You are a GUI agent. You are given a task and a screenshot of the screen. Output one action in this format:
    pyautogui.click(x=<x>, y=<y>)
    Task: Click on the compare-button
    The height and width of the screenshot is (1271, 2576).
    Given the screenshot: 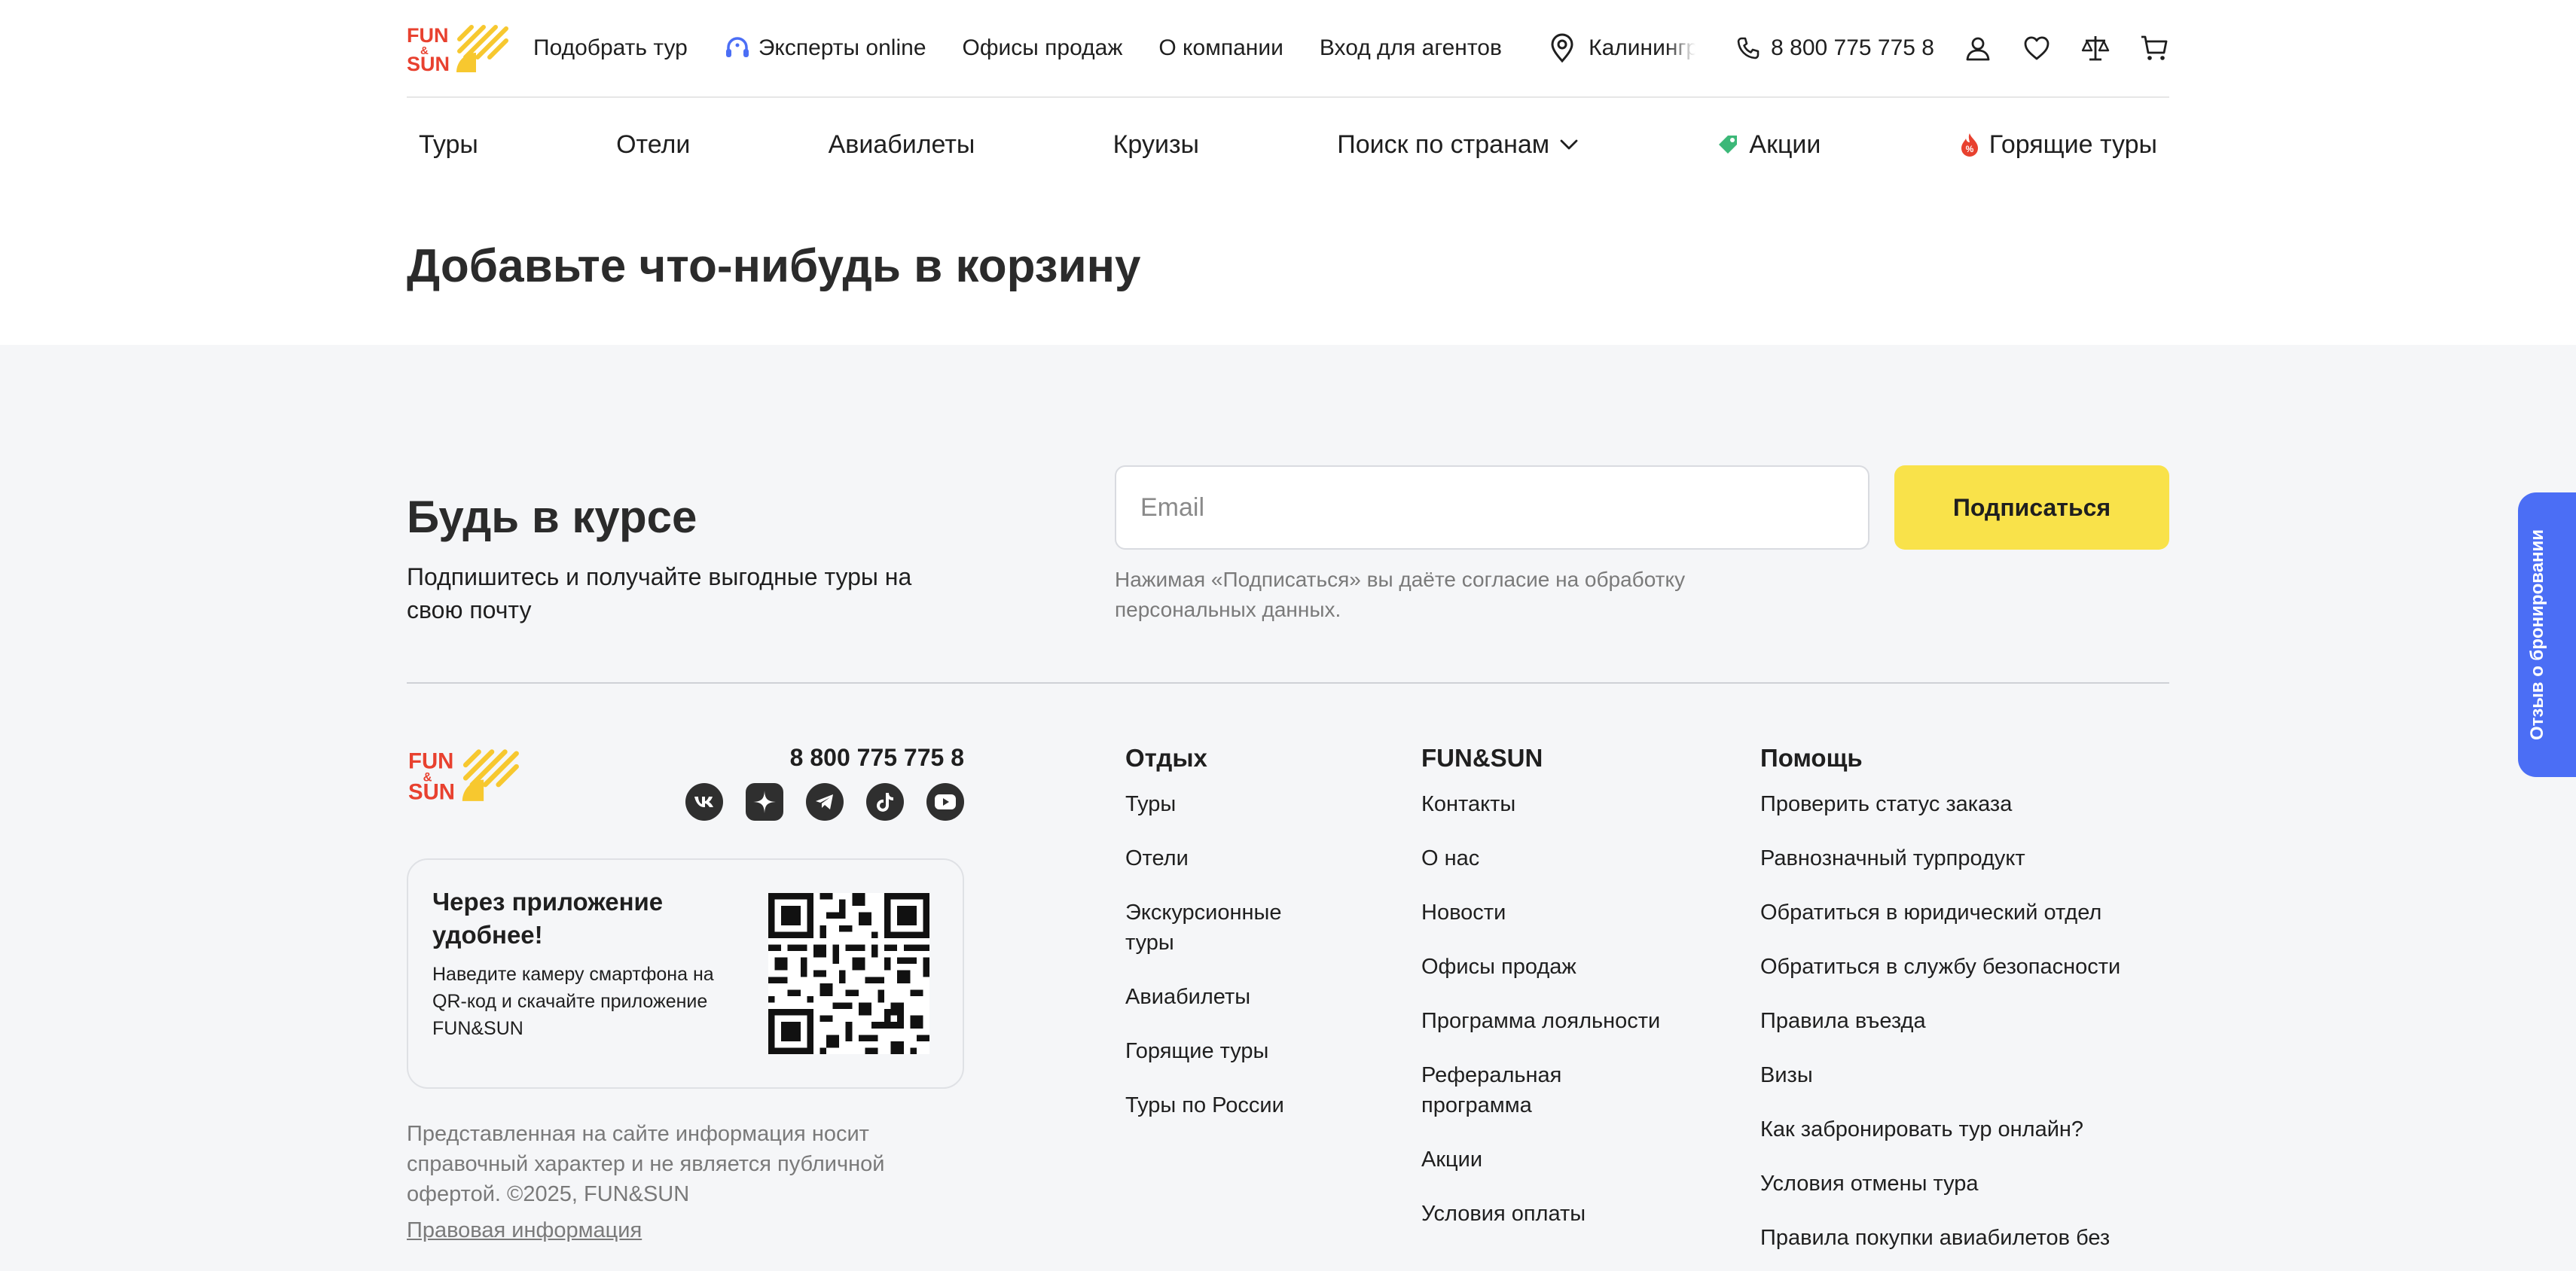 What is the action you would take?
    pyautogui.click(x=2096, y=48)
    